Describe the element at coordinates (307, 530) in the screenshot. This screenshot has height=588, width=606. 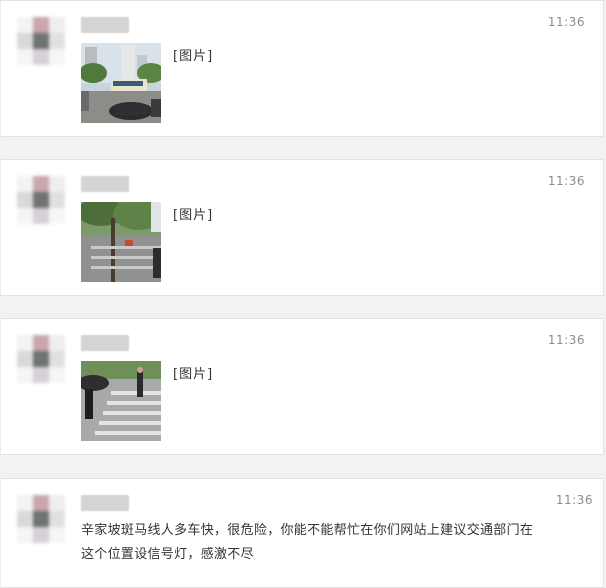
I see `message-text-line: 辛家坡斑马线人多车快，很危险，你能不能帮忙在你们网站上建议交通部门在` at that location.